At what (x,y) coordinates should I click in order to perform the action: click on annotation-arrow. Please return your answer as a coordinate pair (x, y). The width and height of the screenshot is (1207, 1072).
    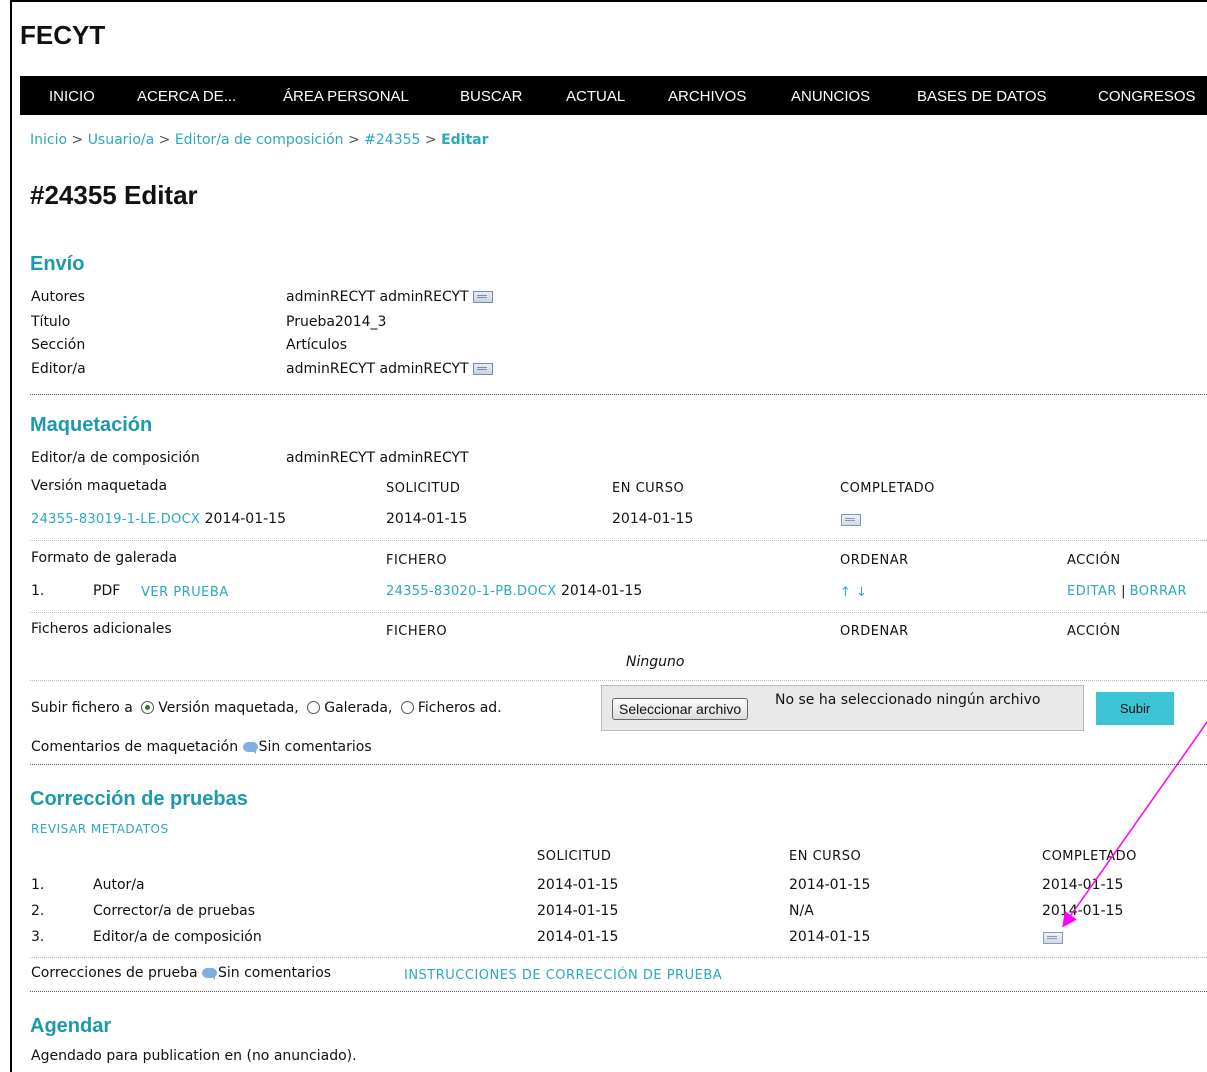
    Looking at the image, I should click on (1134, 824).